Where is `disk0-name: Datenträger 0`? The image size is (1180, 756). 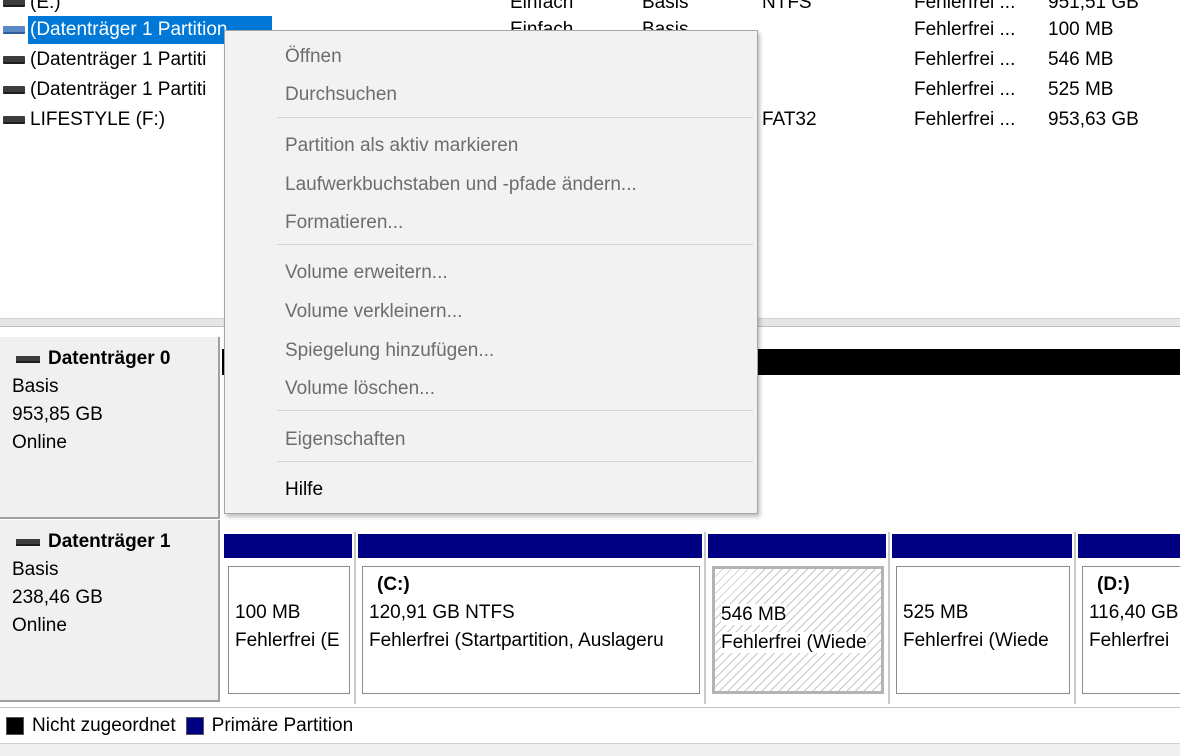 disk0-name: Datenträger 0 is located at coordinates (109, 358).